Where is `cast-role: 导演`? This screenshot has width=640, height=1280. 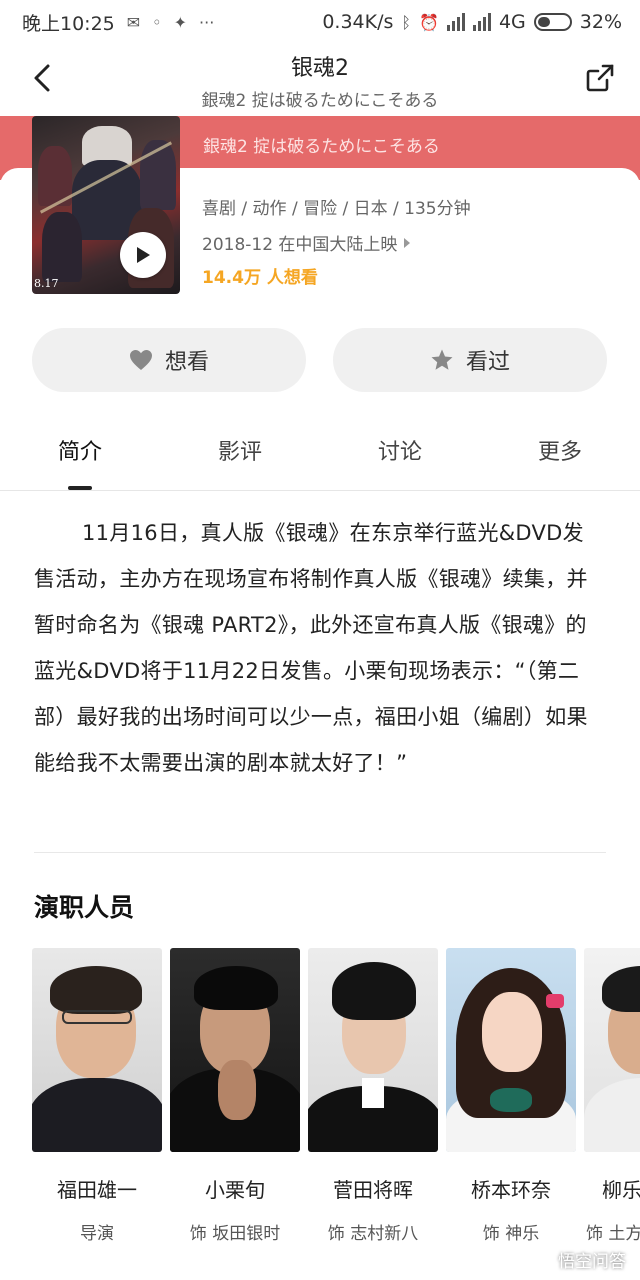 cast-role: 导演 is located at coordinates (97, 1234).